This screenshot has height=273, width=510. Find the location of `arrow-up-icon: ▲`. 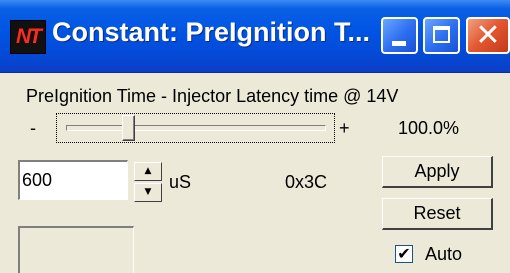

arrow-up-icon: ▲ is located at coordinates (148, 171).